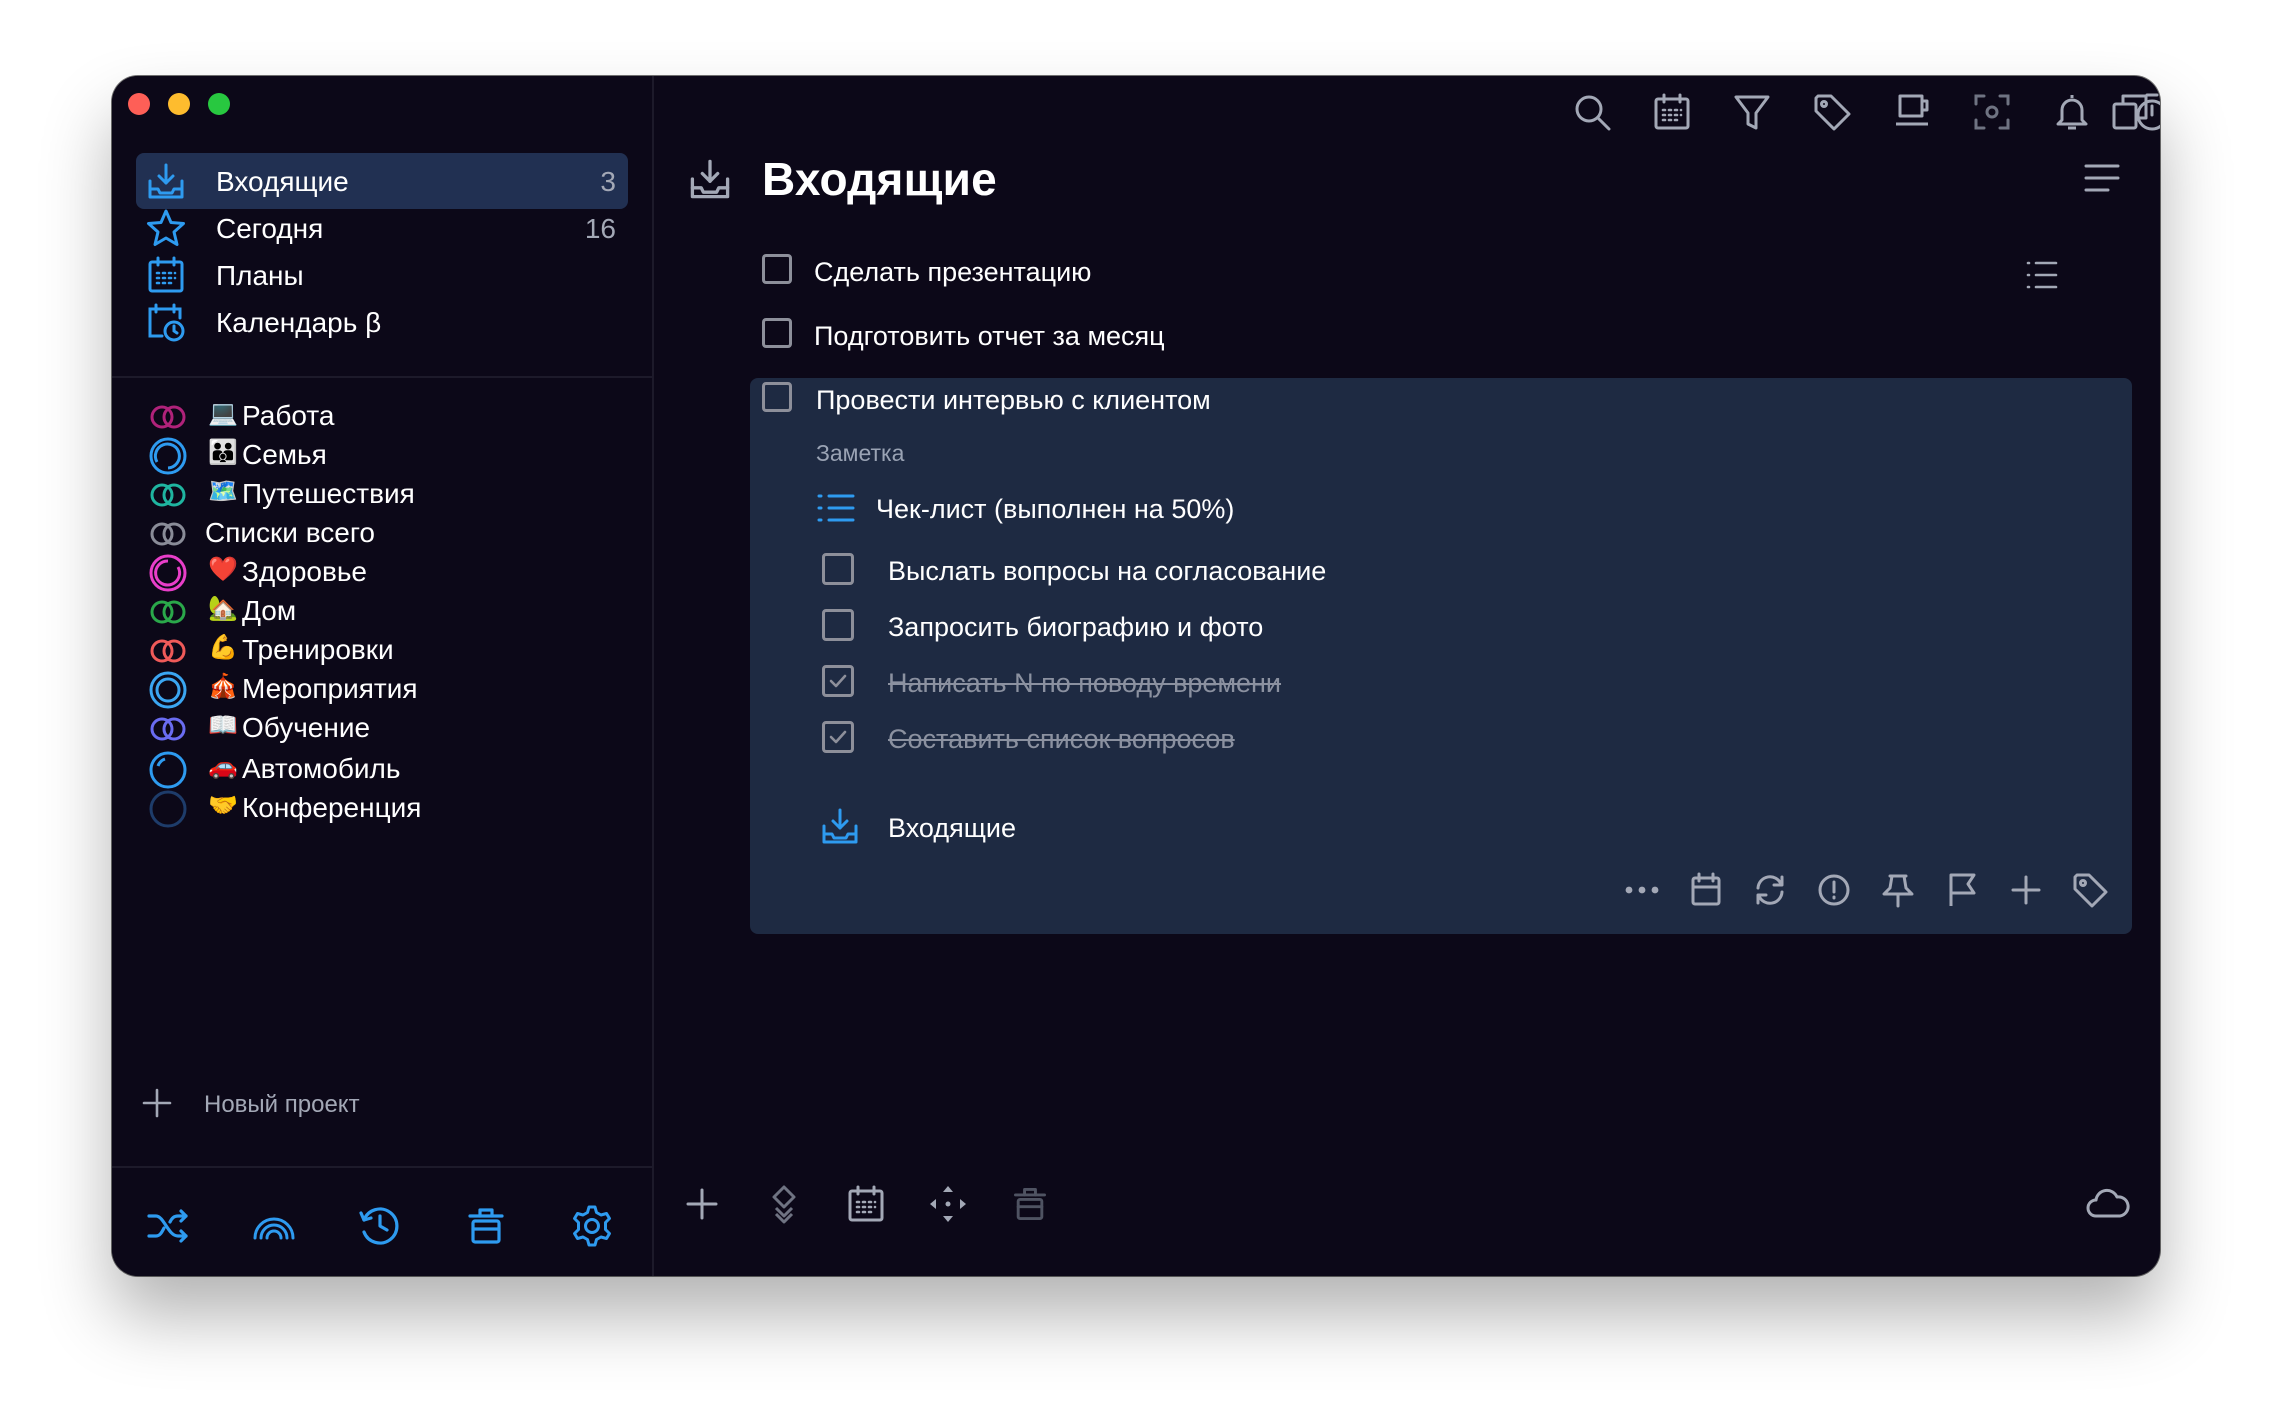 This screenshot has width=2272, height=1424. What do you see at coordinates (223, 805) in the screenshot?
I see `project-emoji-icon: 🤝` at bounding box center [223, 805].